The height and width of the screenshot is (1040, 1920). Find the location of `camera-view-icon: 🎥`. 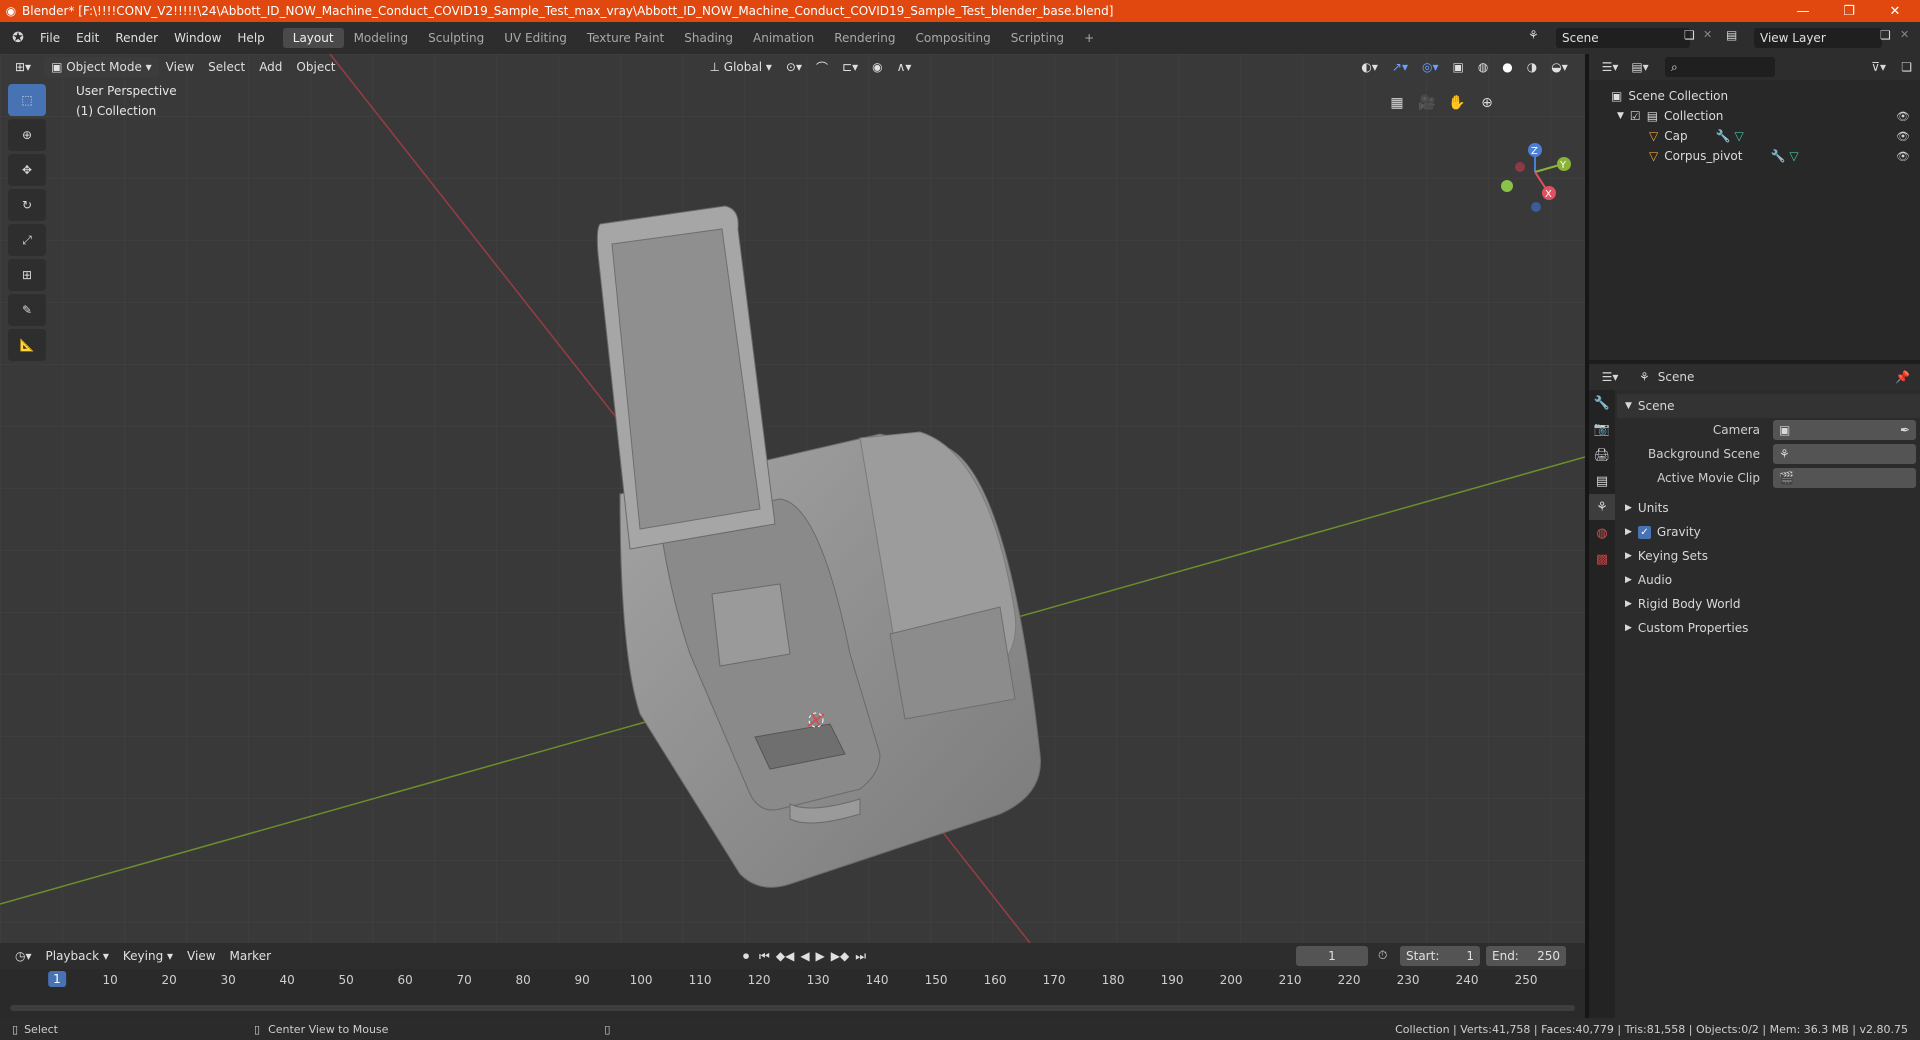

camera-view-icon: 🎥 is located at coordinates (1427, 103).